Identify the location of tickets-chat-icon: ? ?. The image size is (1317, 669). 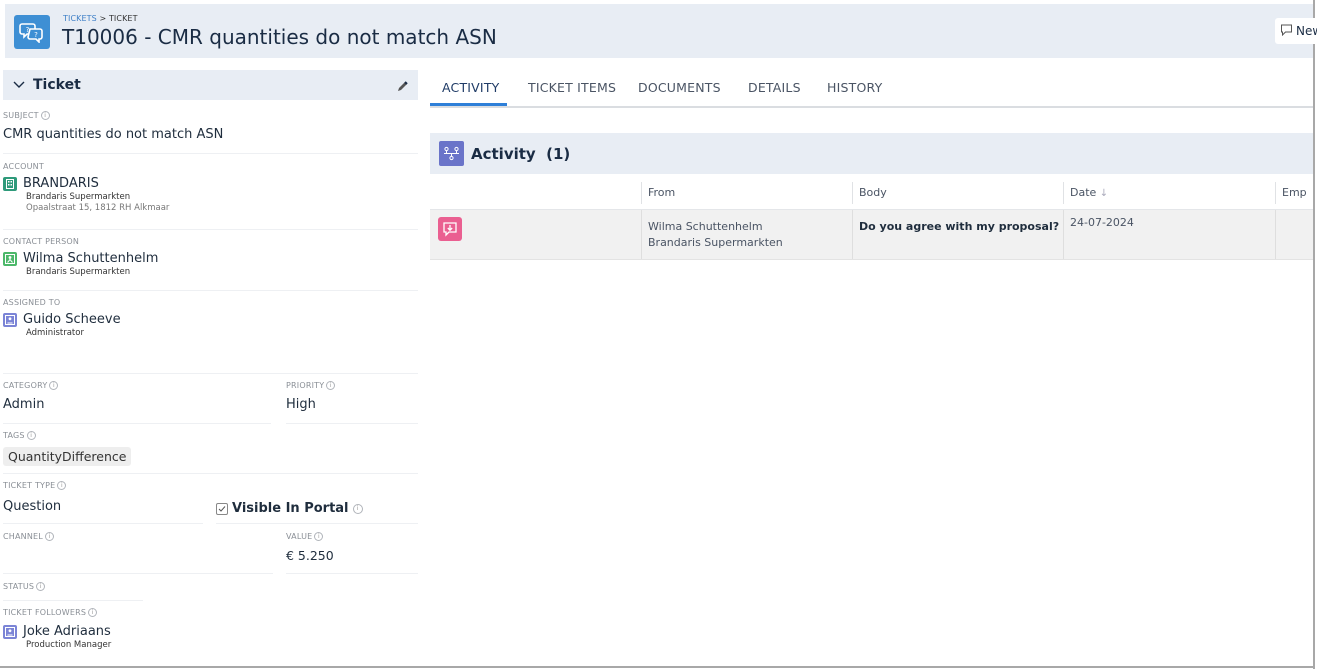
(32, 32).